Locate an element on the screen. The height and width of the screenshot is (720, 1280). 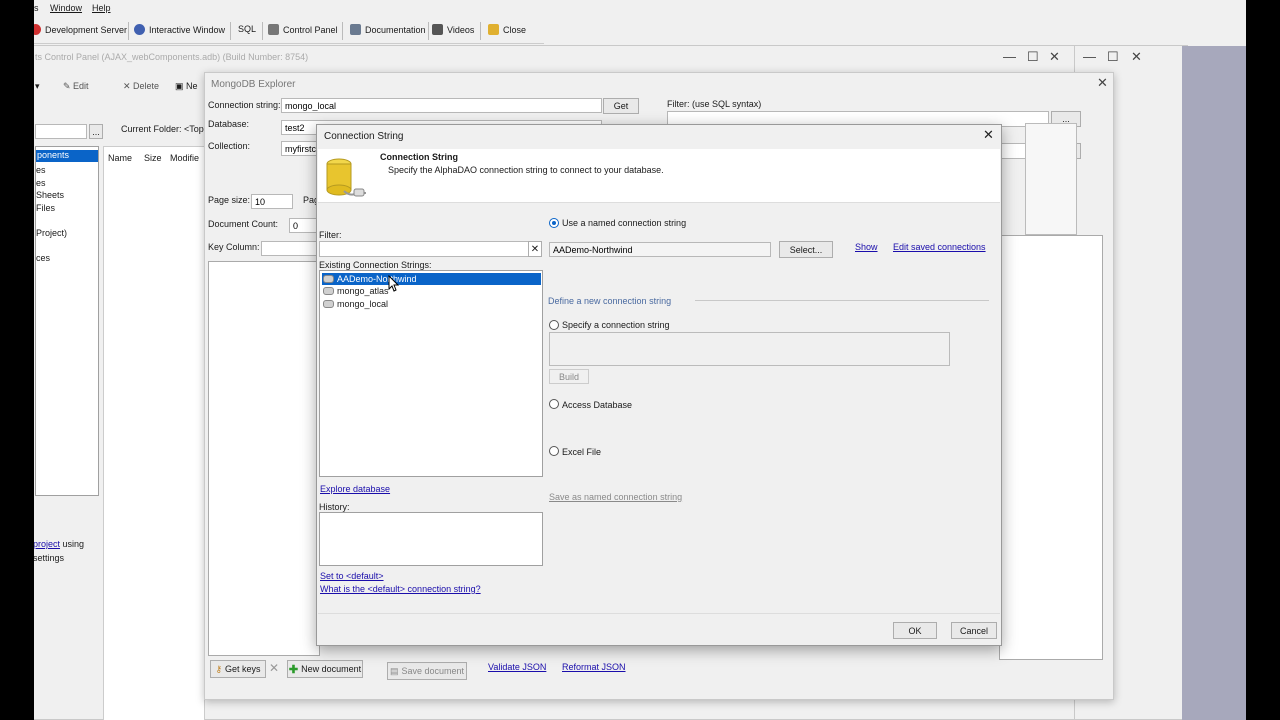
videos-button: Videos is located at coordinates (453, 29).